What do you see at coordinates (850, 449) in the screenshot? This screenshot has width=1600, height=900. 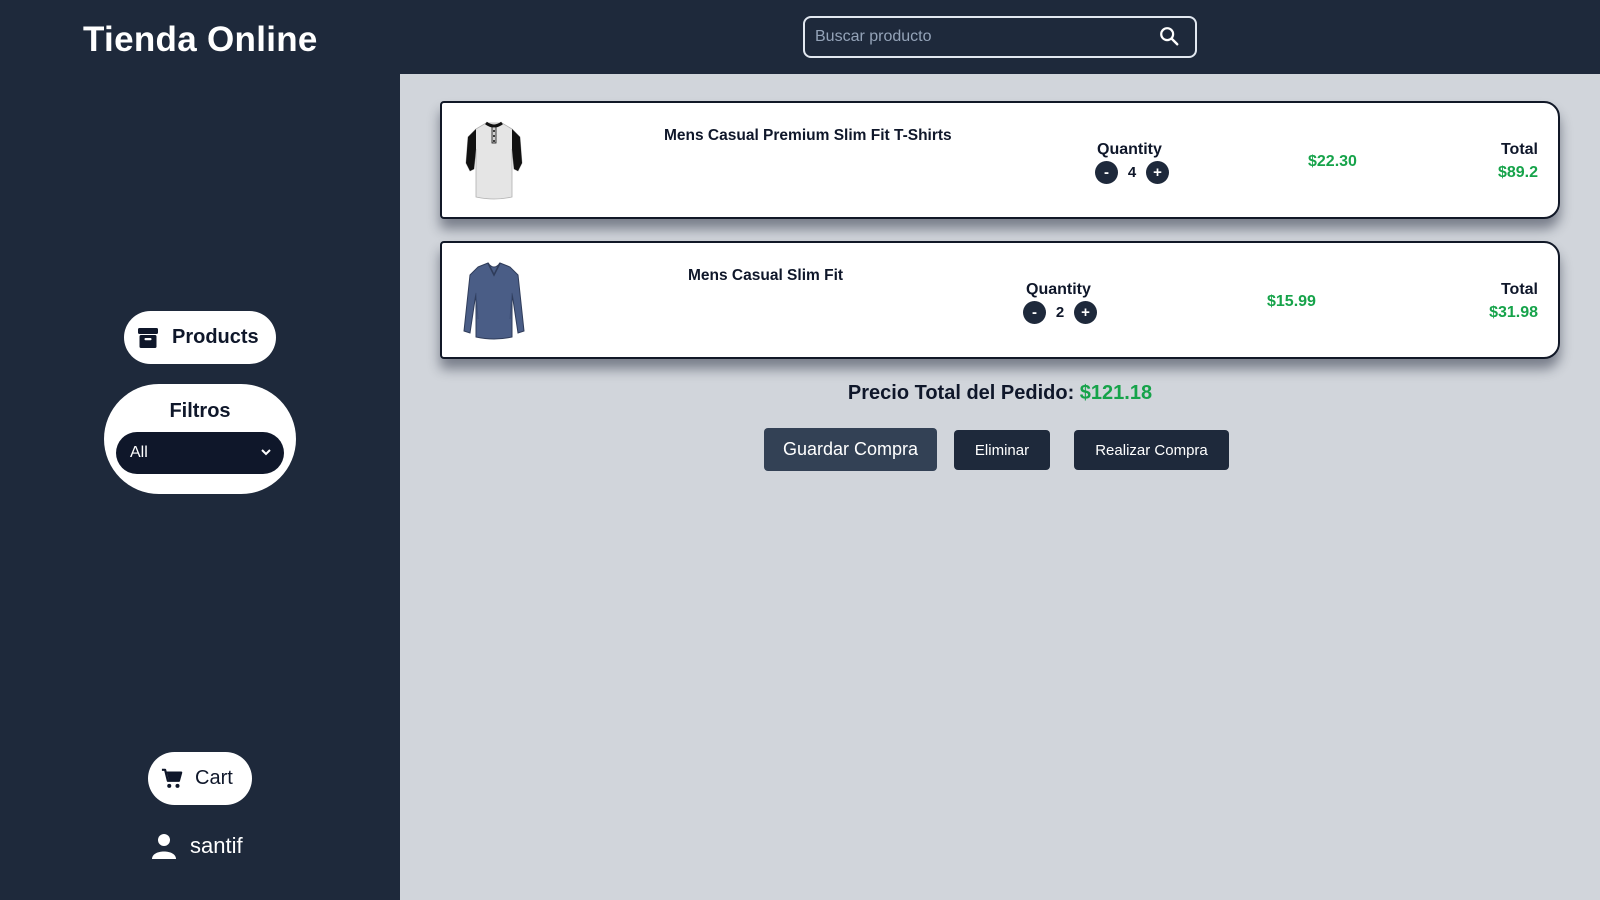 I see `save-purchase-button: Guardar Compra` at bounding box center [850, 449].